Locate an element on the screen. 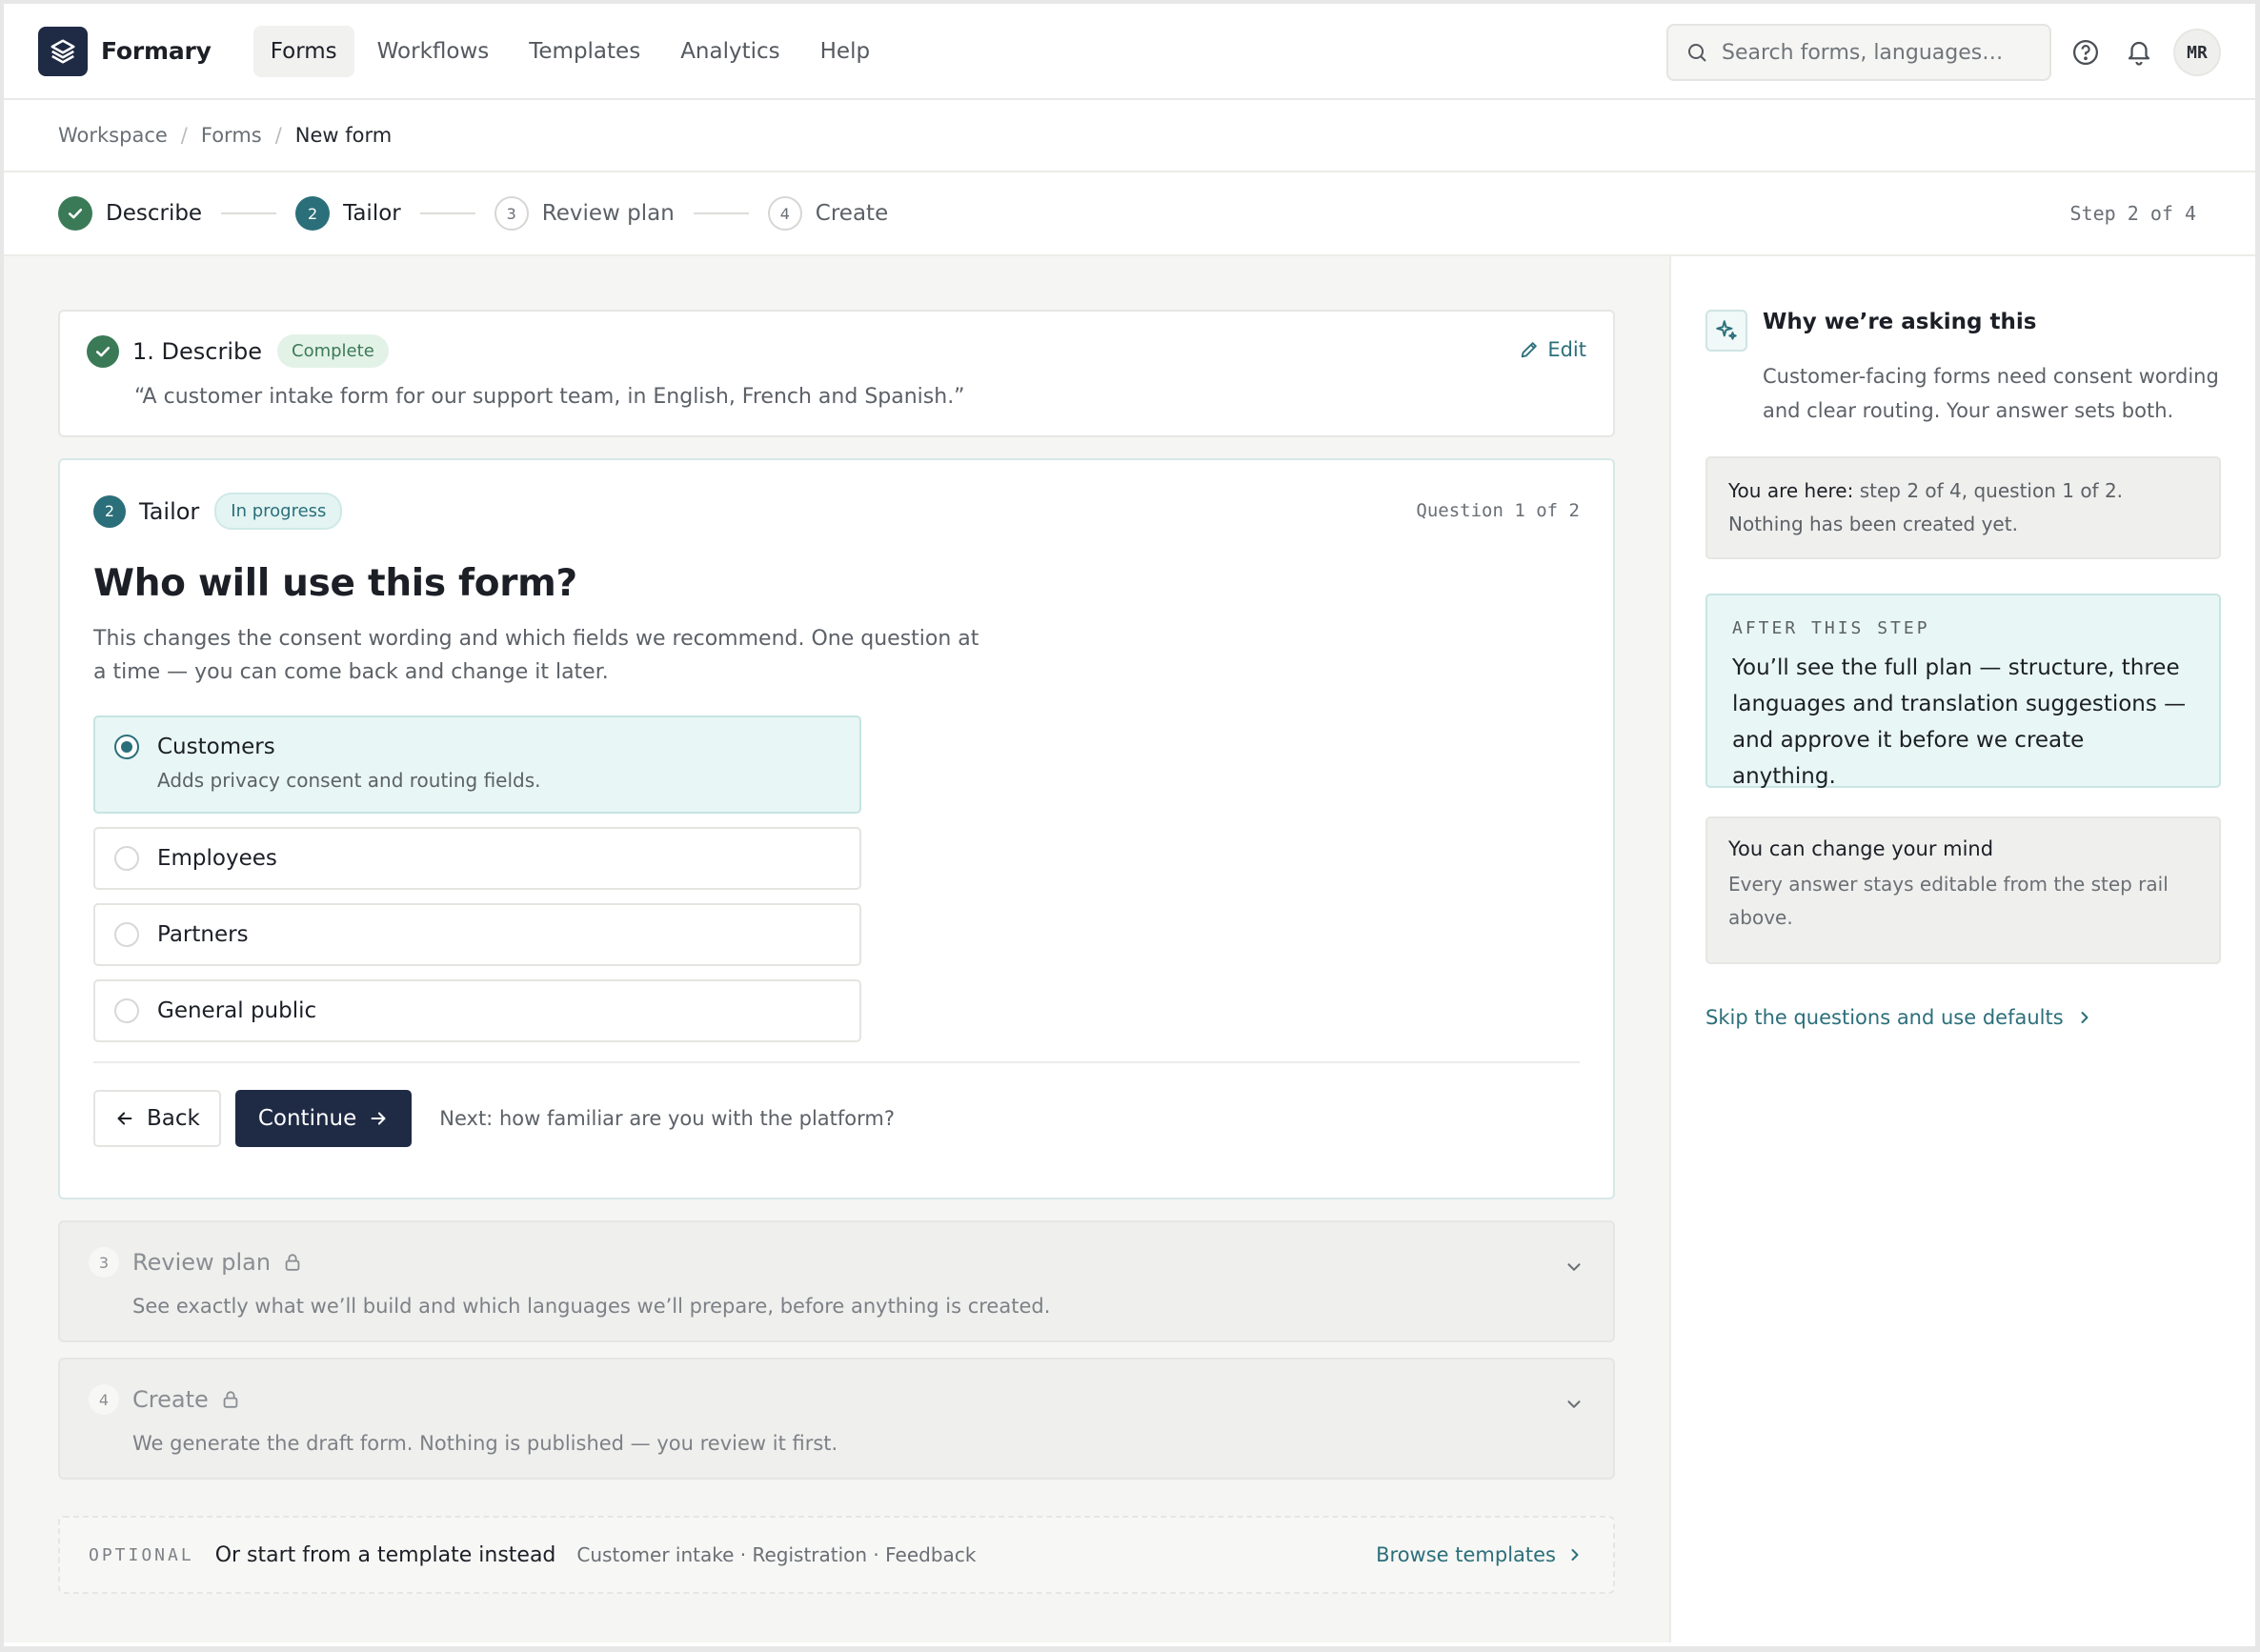 The width and height of the screenshot is (2260, 1652). edit-label: Edit is located at coordinates (1566, 349).